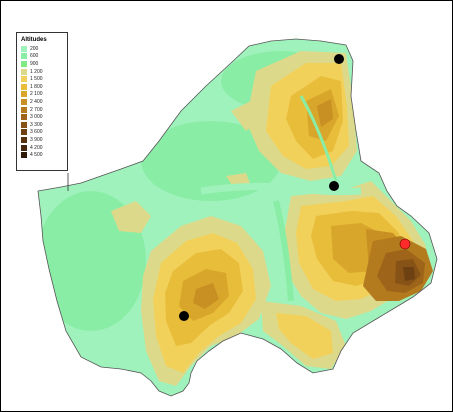 The width and height of the screenshot is (453, 412). I want to click on legend-item: 1 500, so click(44, 79).